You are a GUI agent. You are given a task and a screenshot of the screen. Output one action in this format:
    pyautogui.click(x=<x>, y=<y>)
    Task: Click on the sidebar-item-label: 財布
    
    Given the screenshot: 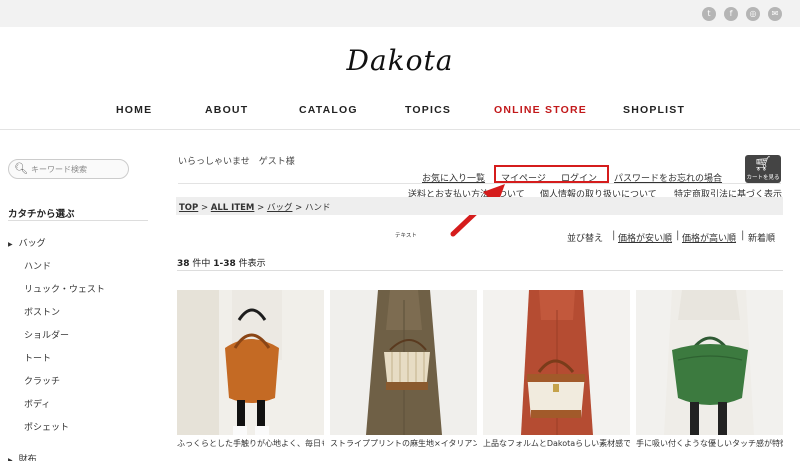 What is the action you would take?
    pyautogui.click(x=27, y=458)
    